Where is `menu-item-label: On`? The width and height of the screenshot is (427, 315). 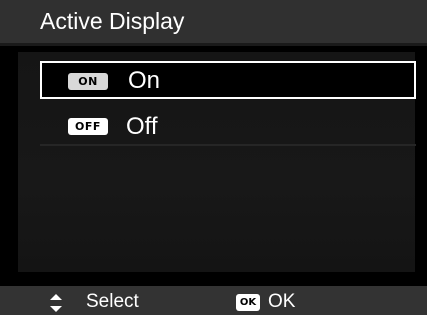 menu-item-label: On is located at coordinates (144, 80).